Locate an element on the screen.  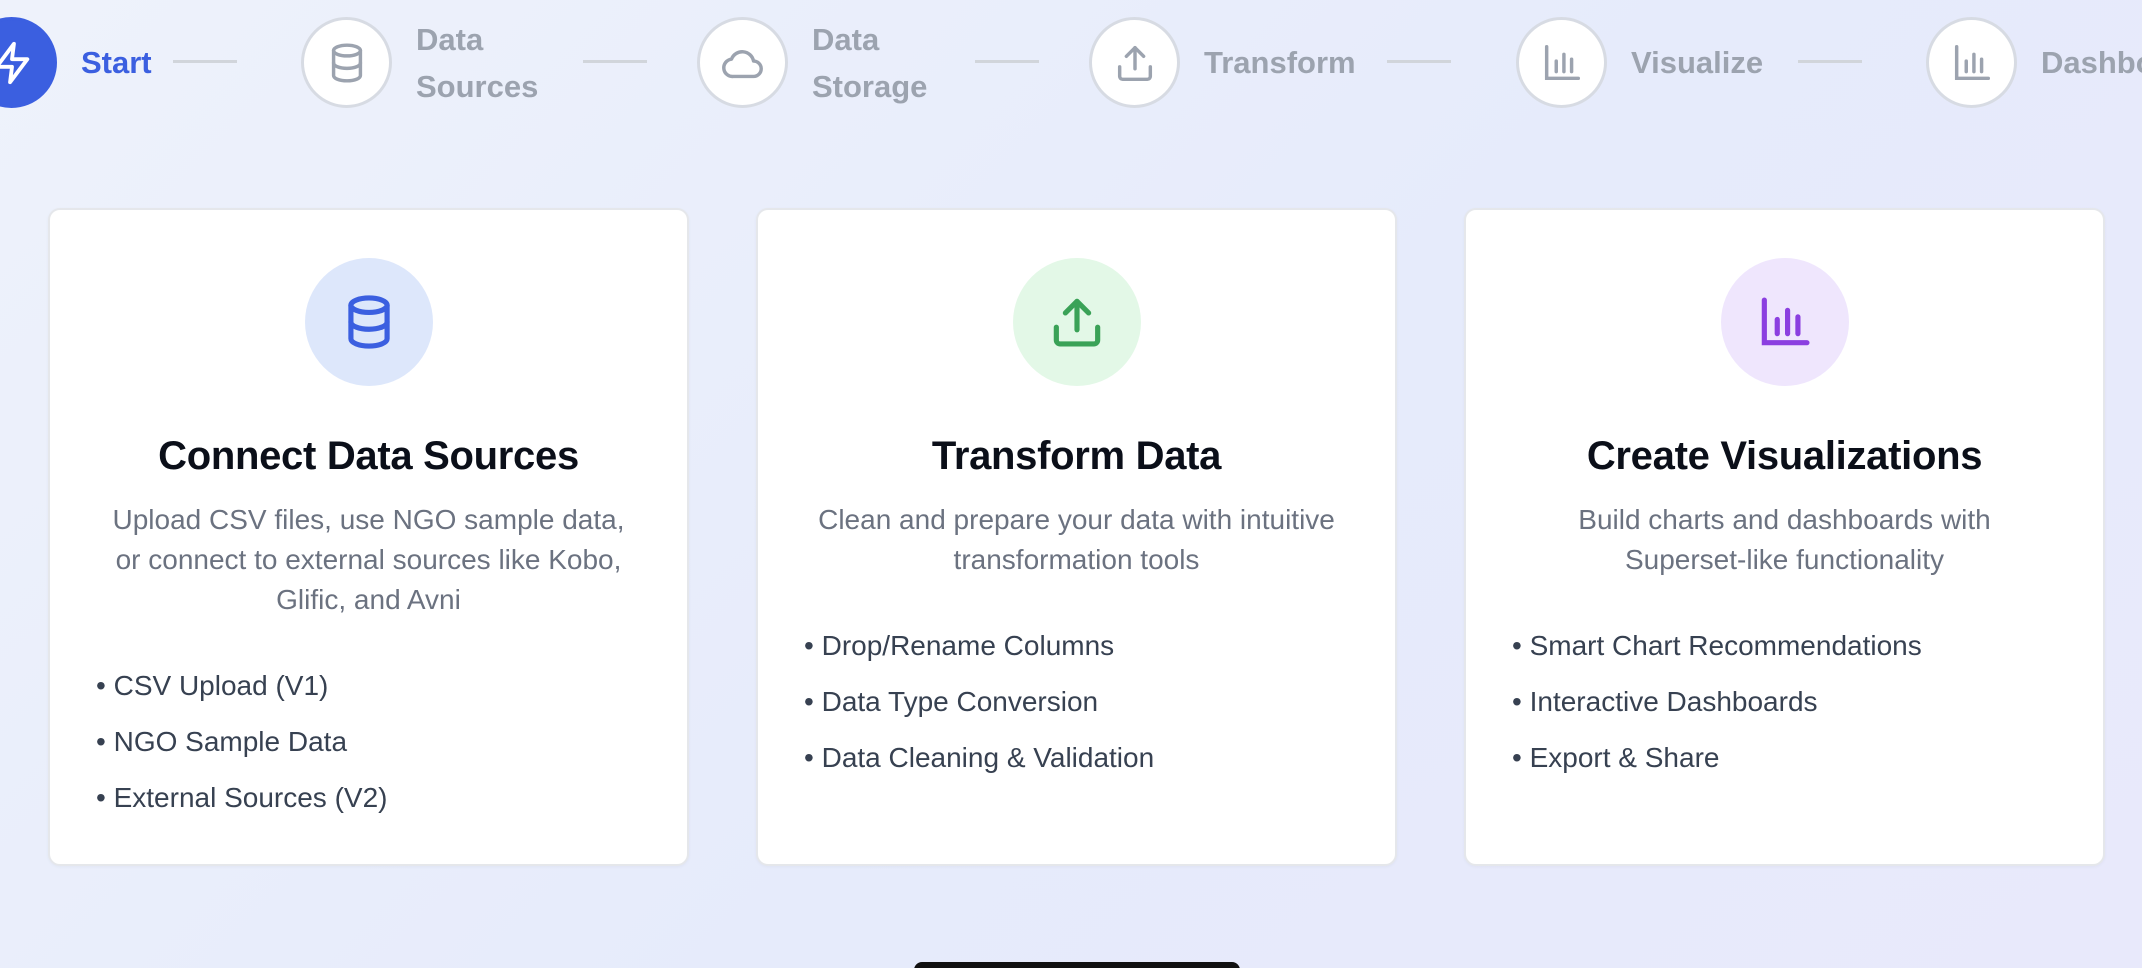
step-label: Data Sources is located at coordinates (477, 62).